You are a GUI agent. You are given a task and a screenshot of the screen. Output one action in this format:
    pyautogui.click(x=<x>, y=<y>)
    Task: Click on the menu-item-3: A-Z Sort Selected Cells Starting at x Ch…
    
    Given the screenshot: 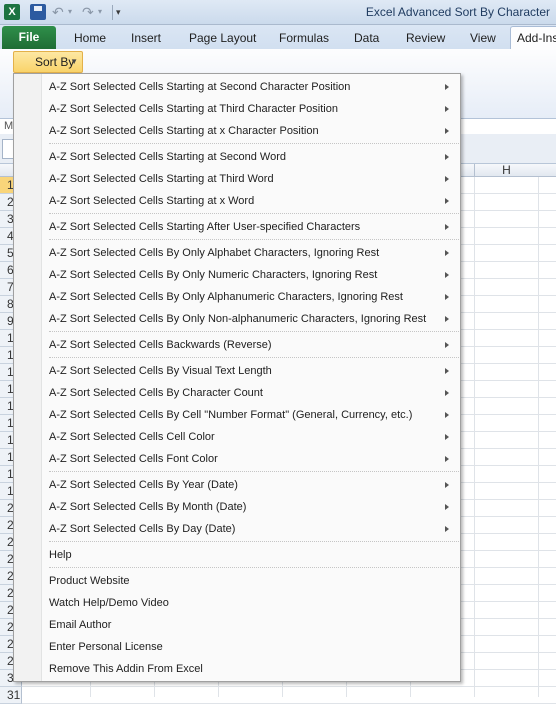 What is the action you would take?
    pyautogui.click(x=254, y=131)
    